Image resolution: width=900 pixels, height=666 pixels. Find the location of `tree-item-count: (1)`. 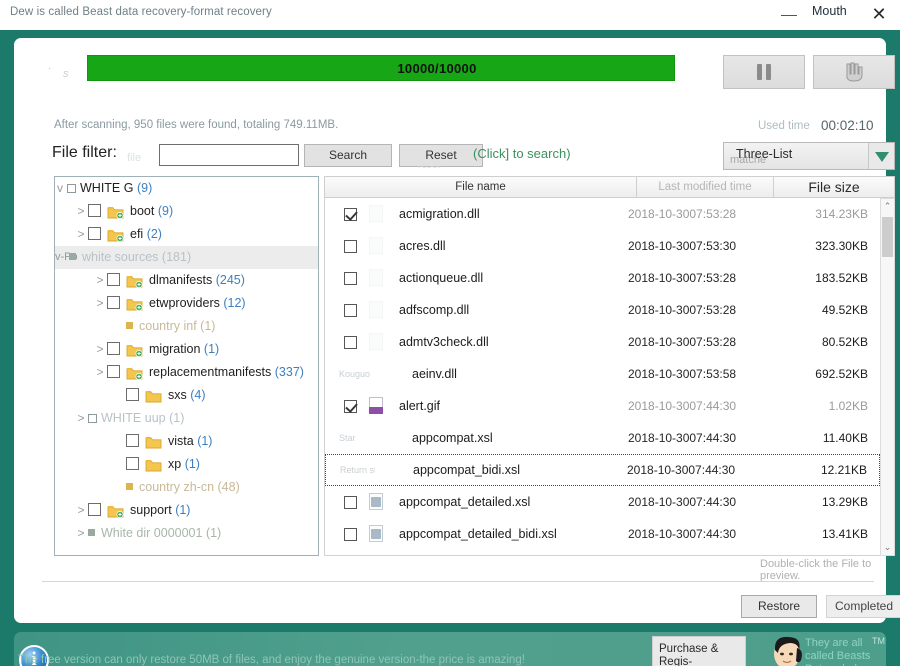

tree-item-count: (1) is located at coordinates (192, 464).